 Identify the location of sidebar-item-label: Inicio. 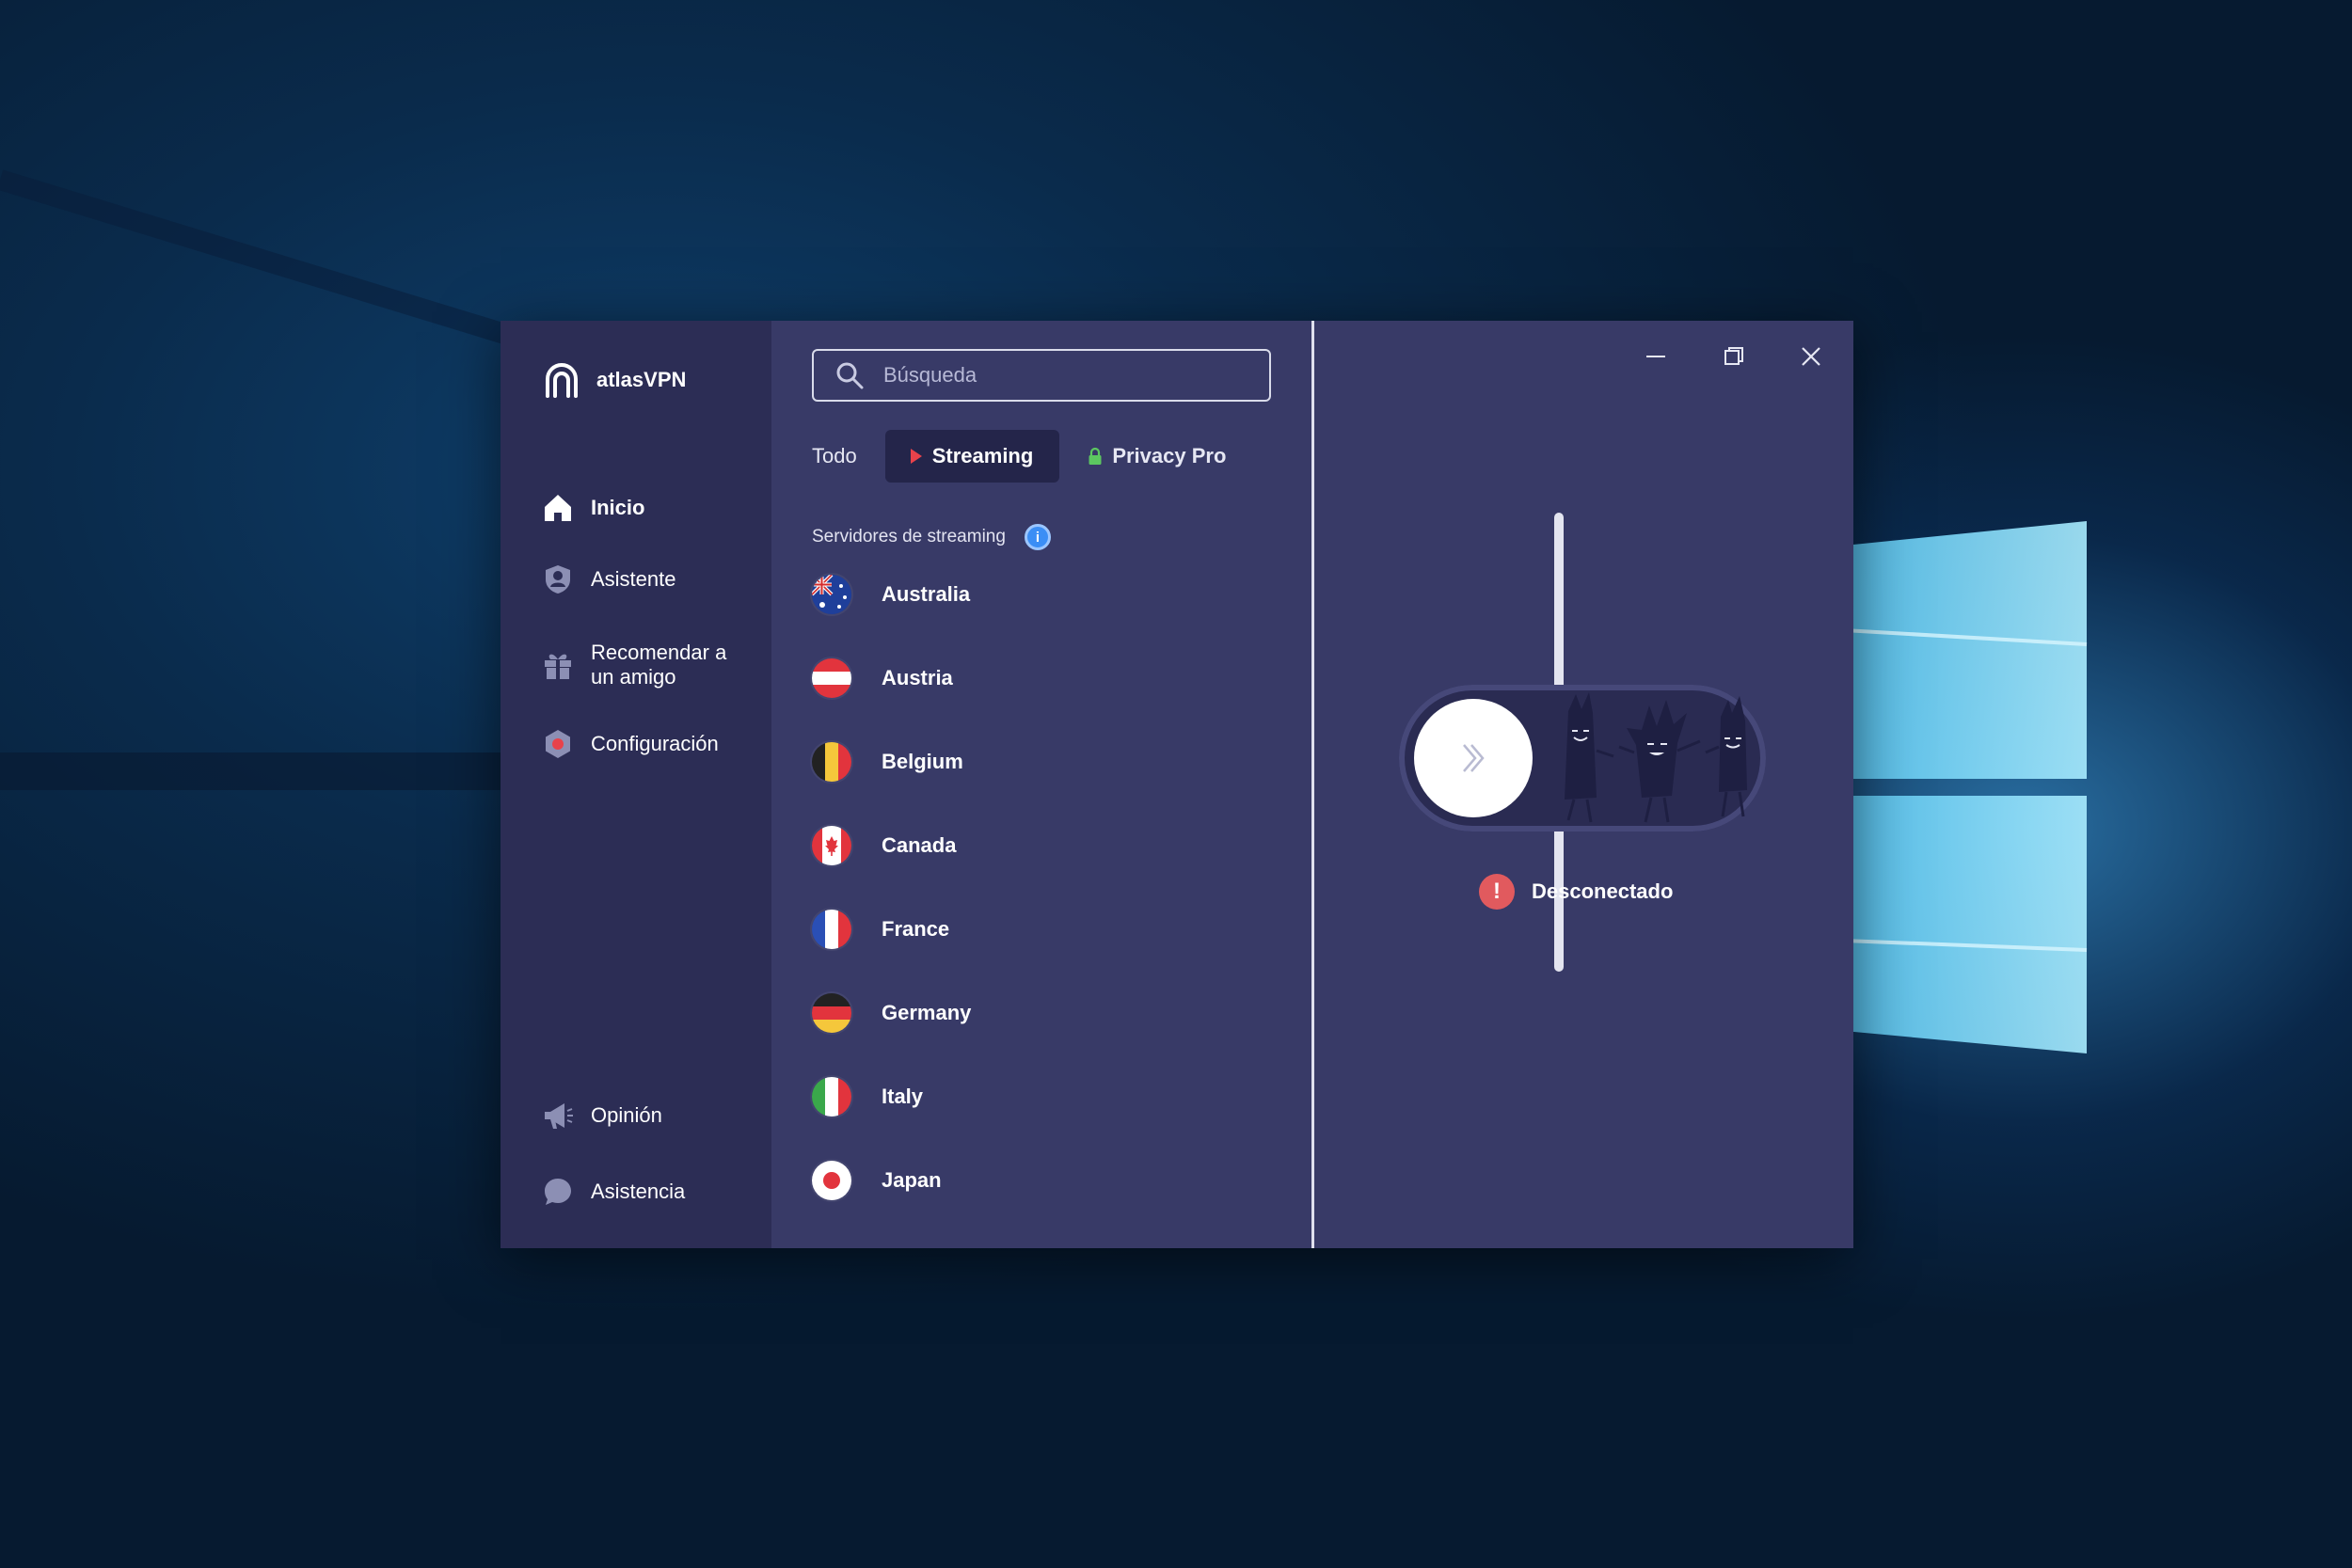
(618, 508).